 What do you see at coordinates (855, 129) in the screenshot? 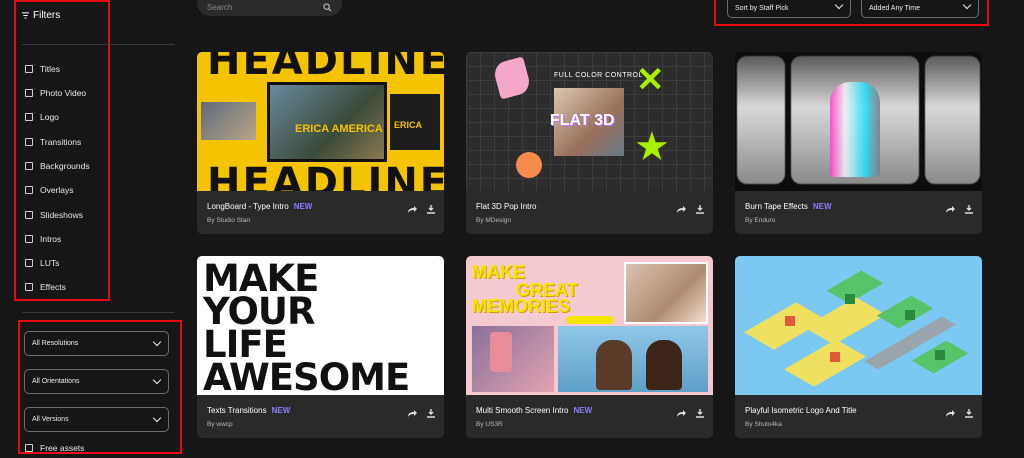
I see `glitch-figure` at bounding box center [855, 129].